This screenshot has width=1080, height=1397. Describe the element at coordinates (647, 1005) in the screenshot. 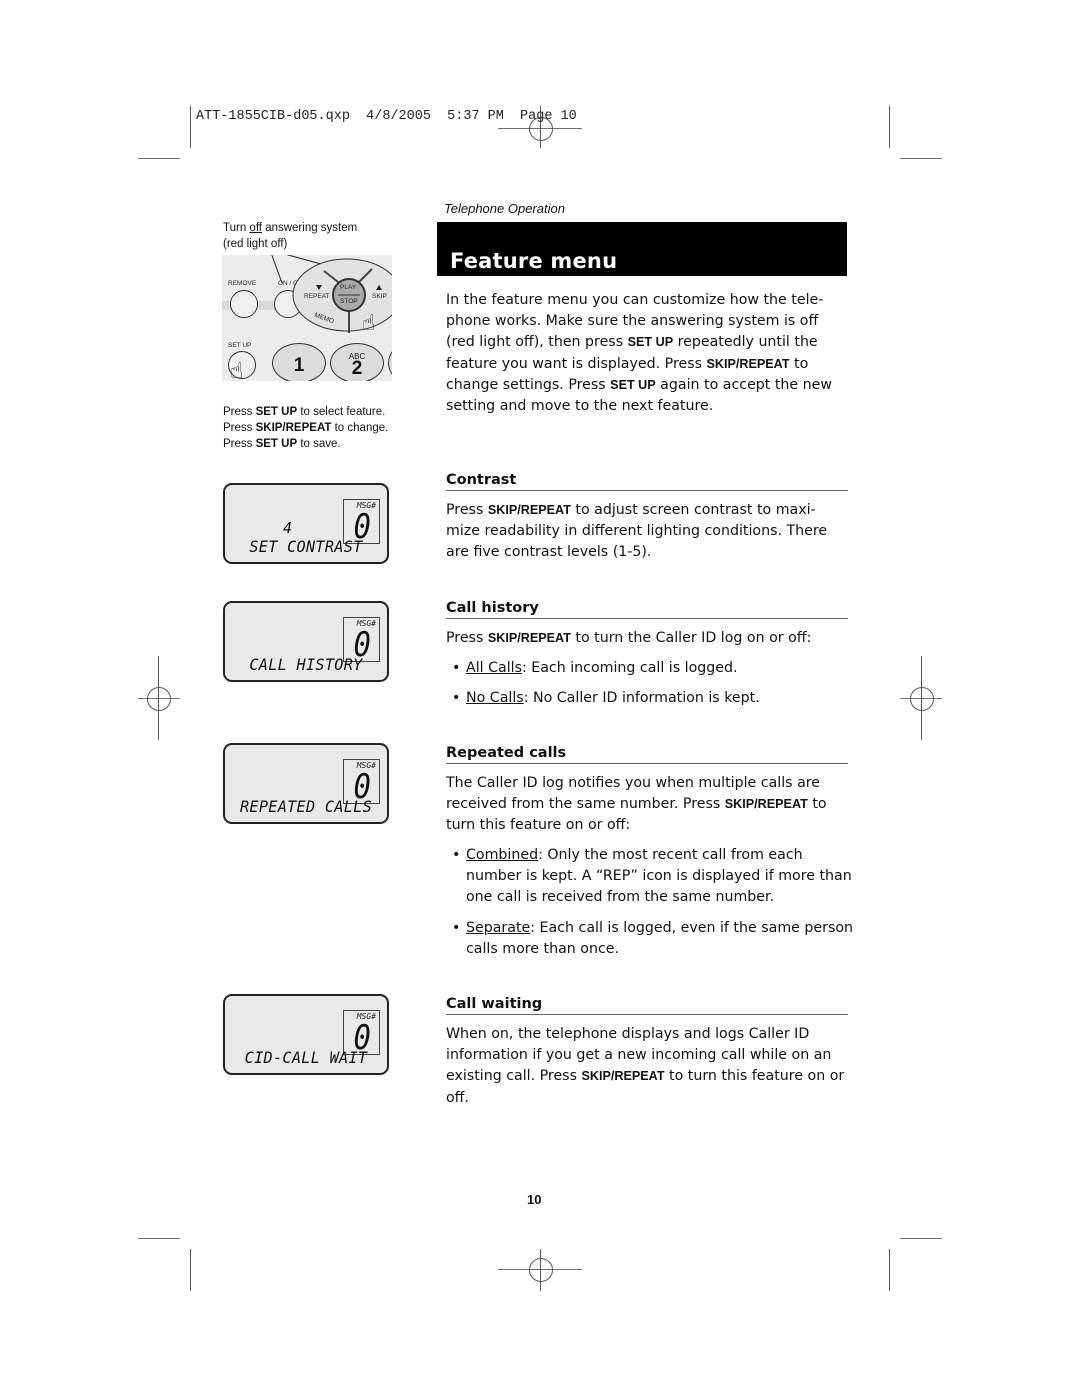

I see `heading-call-waiting: Call waiting` at that location.